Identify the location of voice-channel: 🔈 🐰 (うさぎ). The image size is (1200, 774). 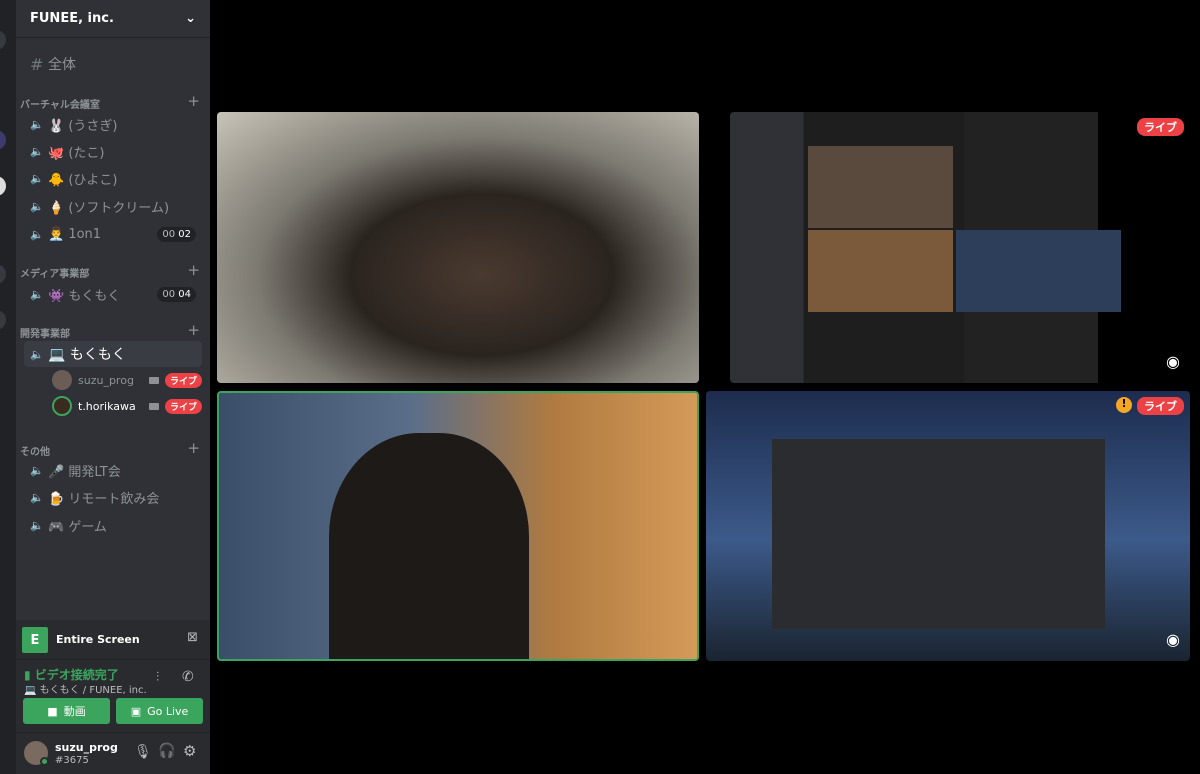
(113, 124).